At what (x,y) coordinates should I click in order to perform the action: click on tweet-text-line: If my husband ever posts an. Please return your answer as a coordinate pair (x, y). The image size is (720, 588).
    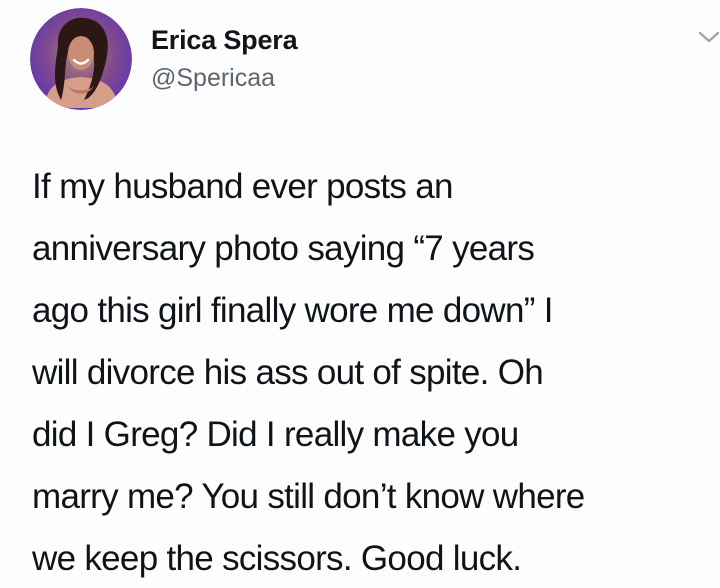
    Looking at the image, I should click on (242, 186).